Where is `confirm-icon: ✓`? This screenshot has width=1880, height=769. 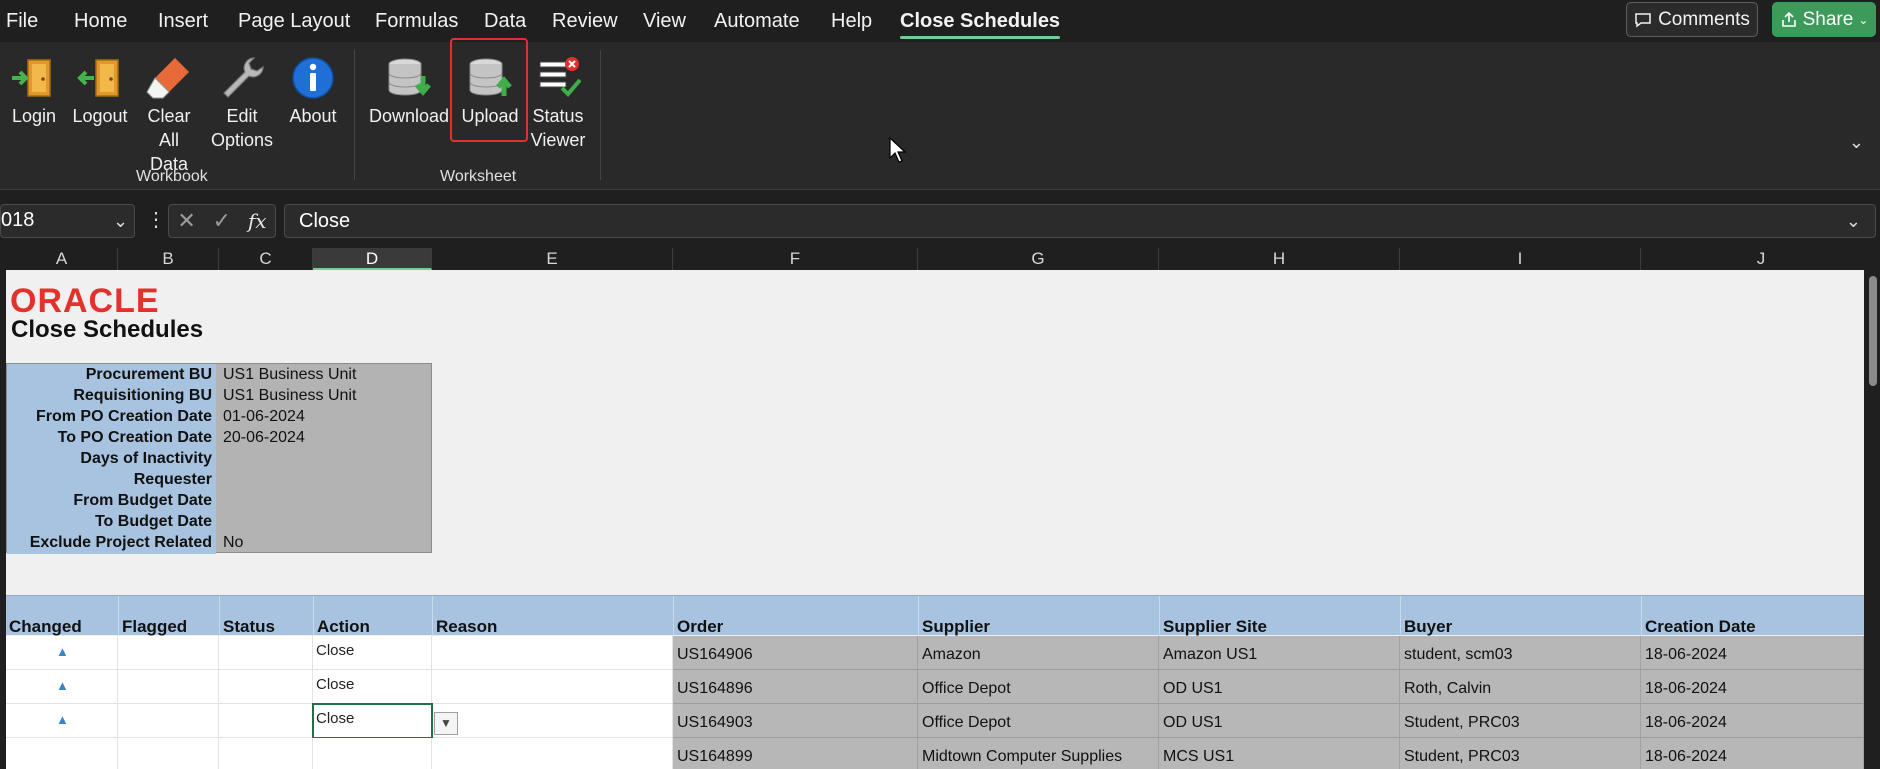
confirm-icon: ✓ is located at coordinates (222, 221).